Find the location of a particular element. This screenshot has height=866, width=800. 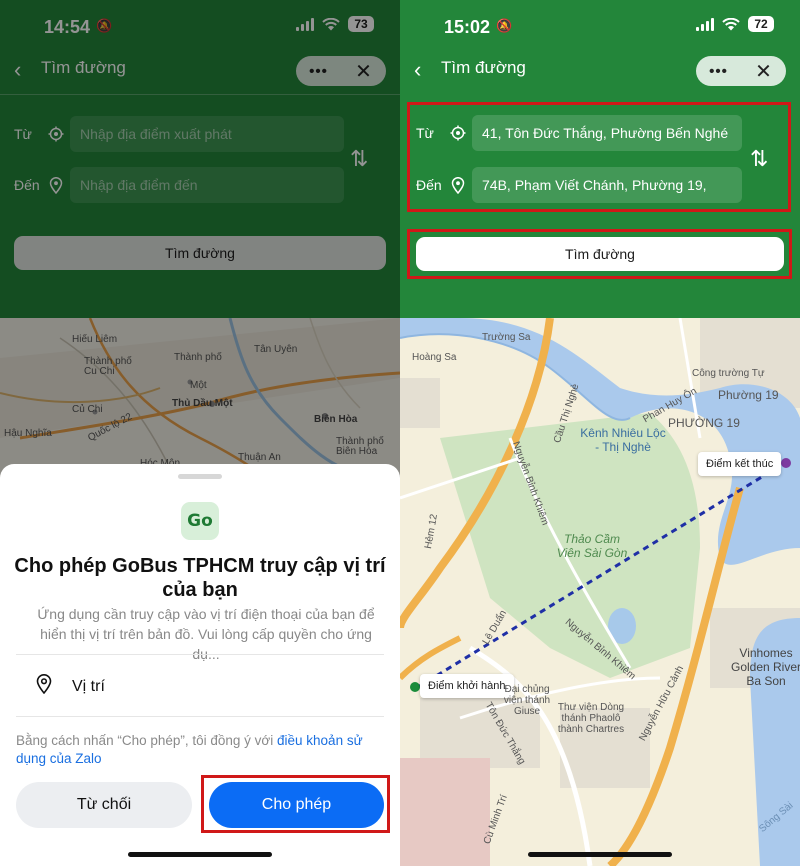

nav-bar: ‹ Tìm đường ••• ✕ is located at coordinates (600, 71).